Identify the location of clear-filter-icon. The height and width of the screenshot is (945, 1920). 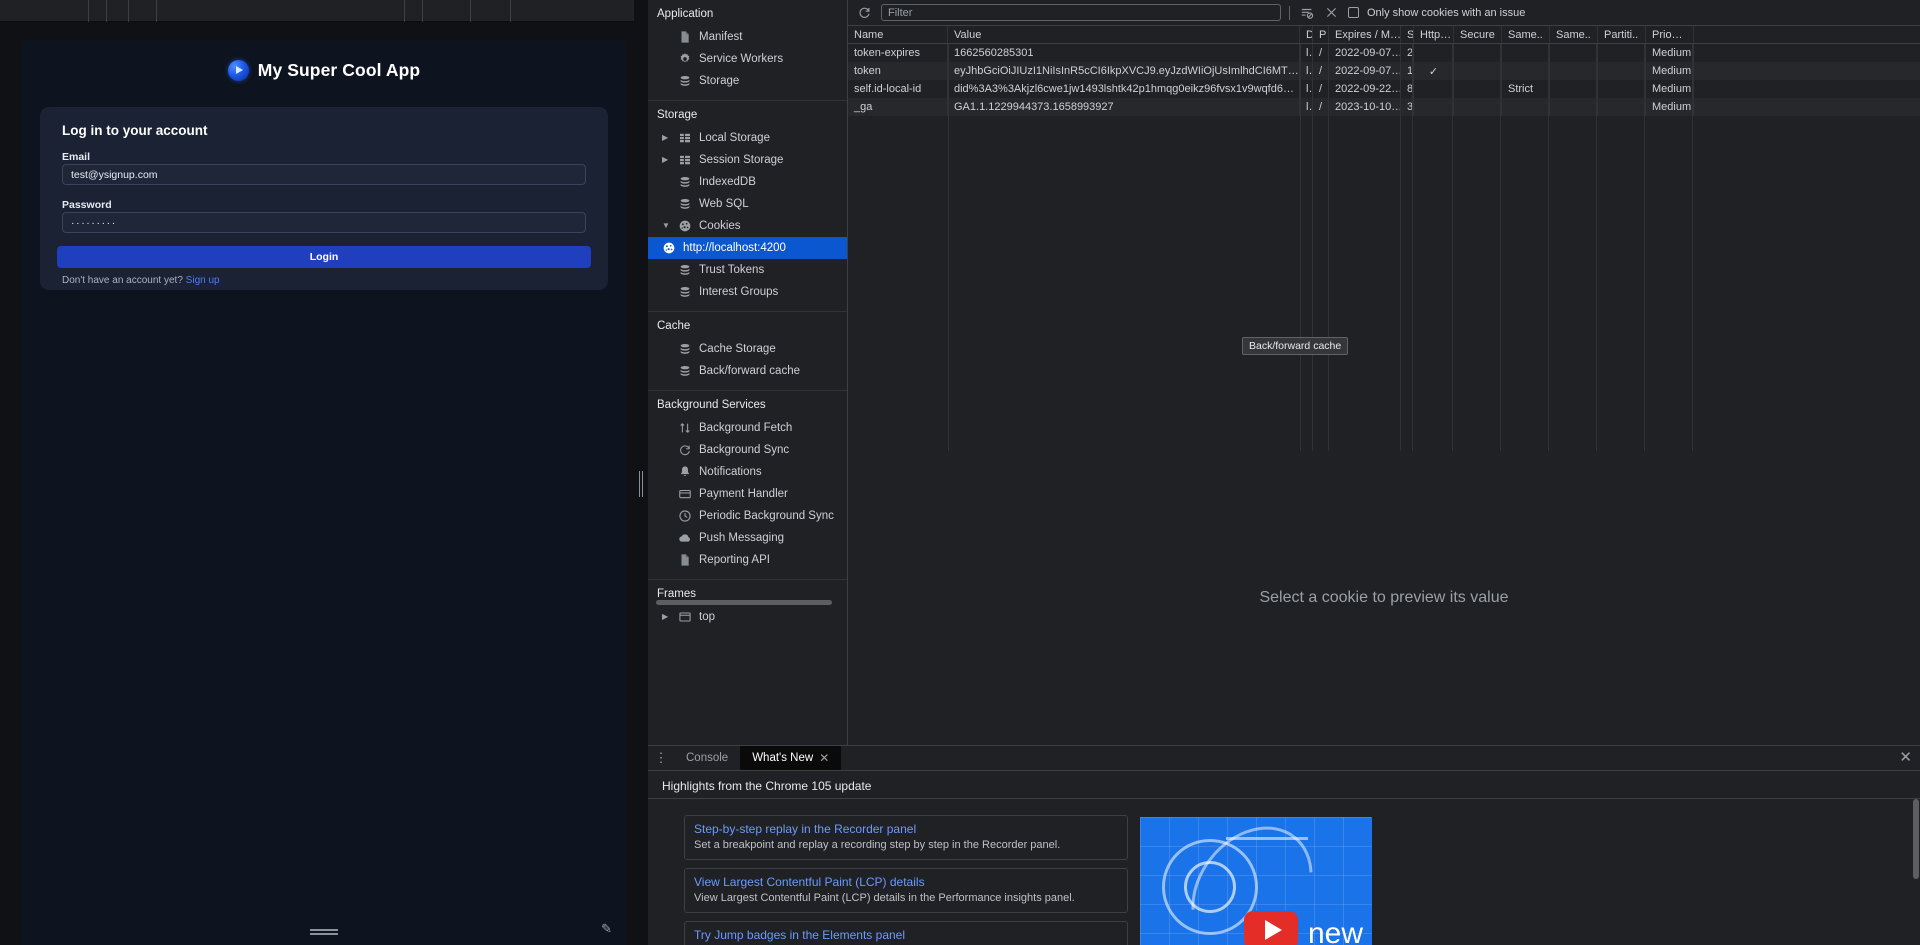
(1306, 12).